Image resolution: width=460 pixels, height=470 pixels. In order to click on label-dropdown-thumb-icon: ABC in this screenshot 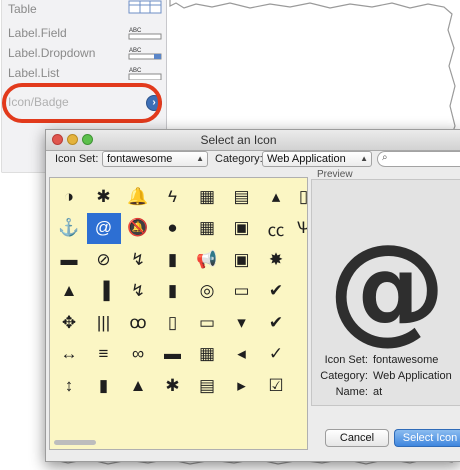, I will do `click(145, 54)`.